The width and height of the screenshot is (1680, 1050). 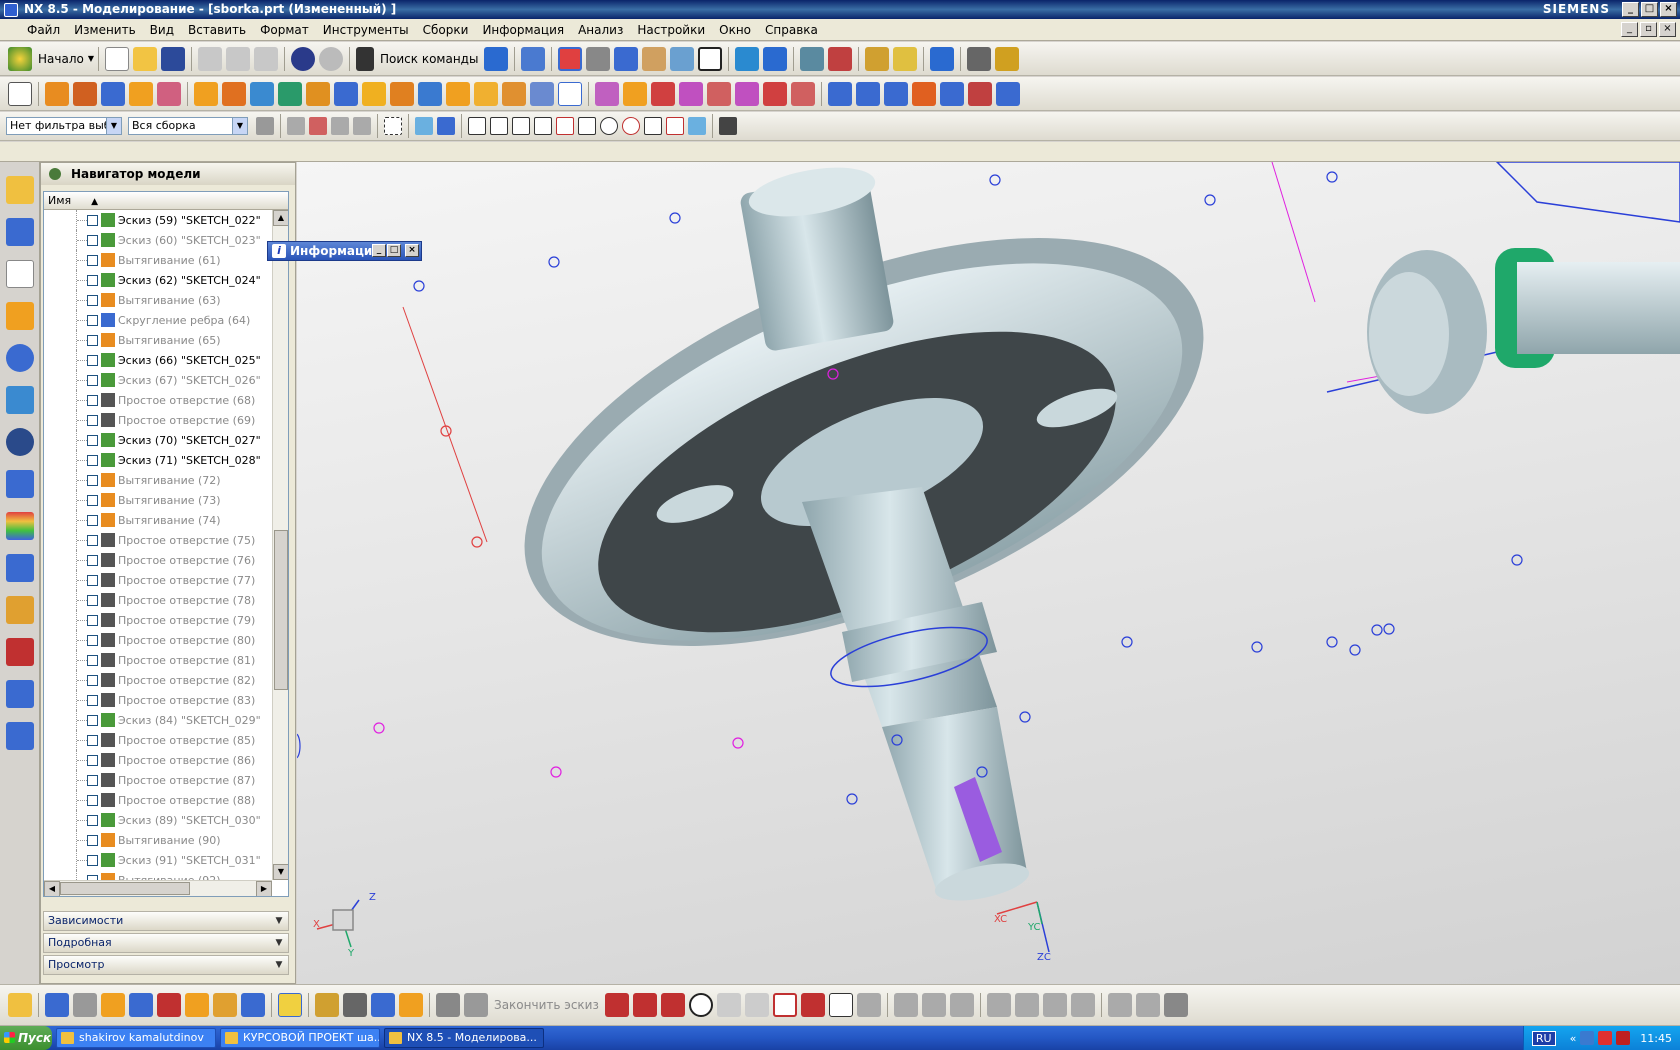 I want to click on start-icon, so click(x=20, y=58).